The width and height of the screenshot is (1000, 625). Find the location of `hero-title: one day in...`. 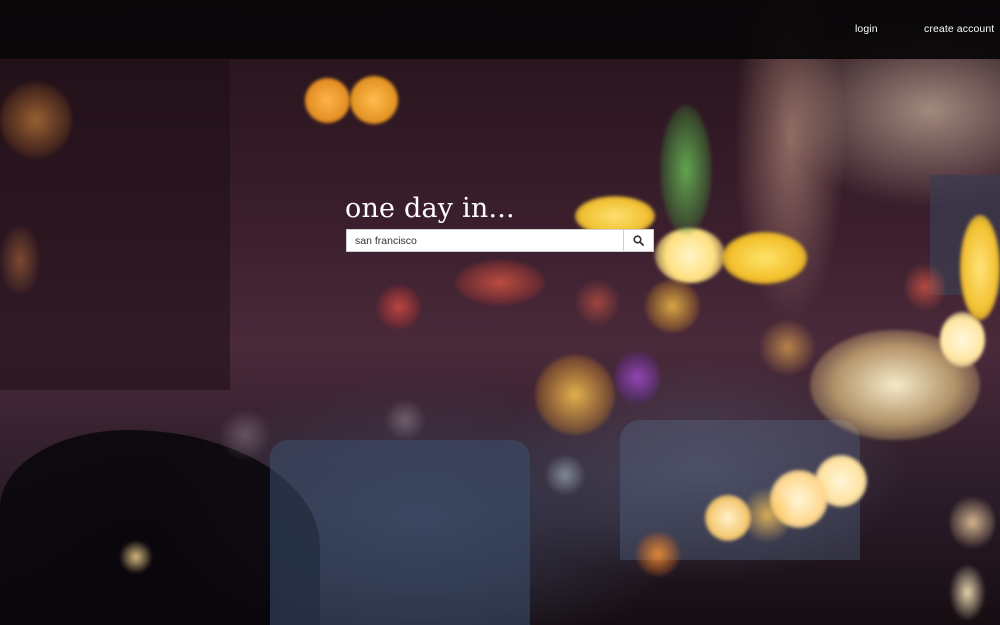

hero-title: one day in... is located at coordinates (430, 208).